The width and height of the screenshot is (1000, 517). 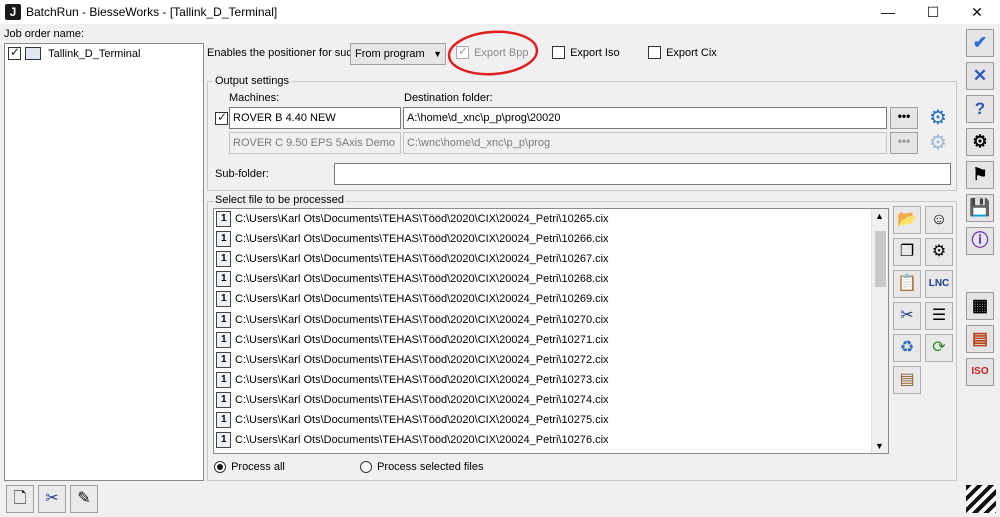 What do you see at coordinates (20, 499) in the screenshot?
I see `new-file-icon: 🗋` at bounding box center [20, 499].